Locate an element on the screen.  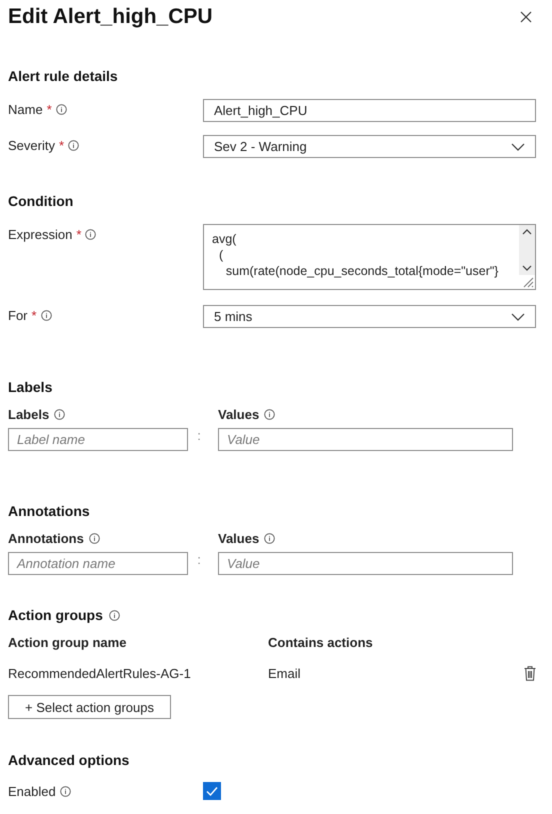
field-label: Severity is located at coordinates (31, 145).